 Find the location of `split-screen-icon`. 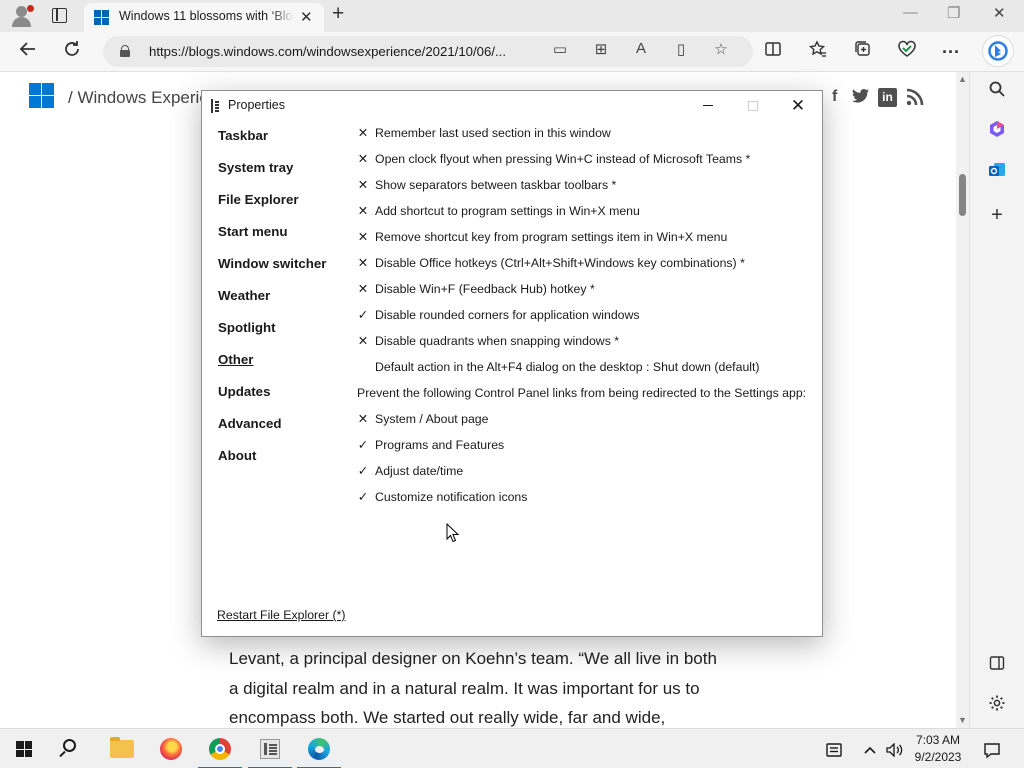

split-screen-icon is located at coordinates (773, 52).